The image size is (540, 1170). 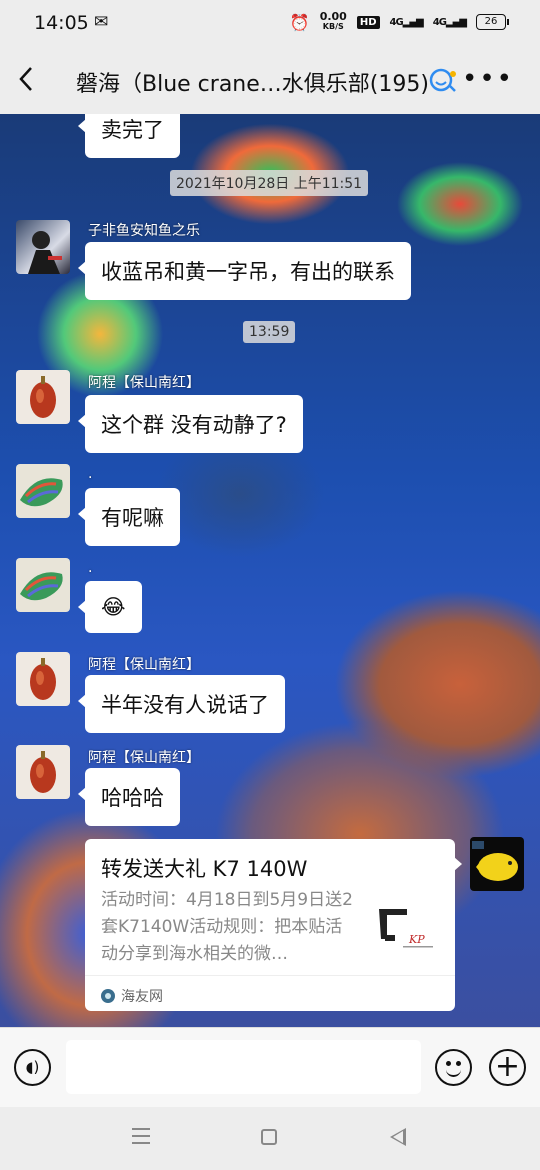 What do you see at coordinates (108, 996) in the screenshot?
I see `source-logo-icon` at bounding box center [108, 996].